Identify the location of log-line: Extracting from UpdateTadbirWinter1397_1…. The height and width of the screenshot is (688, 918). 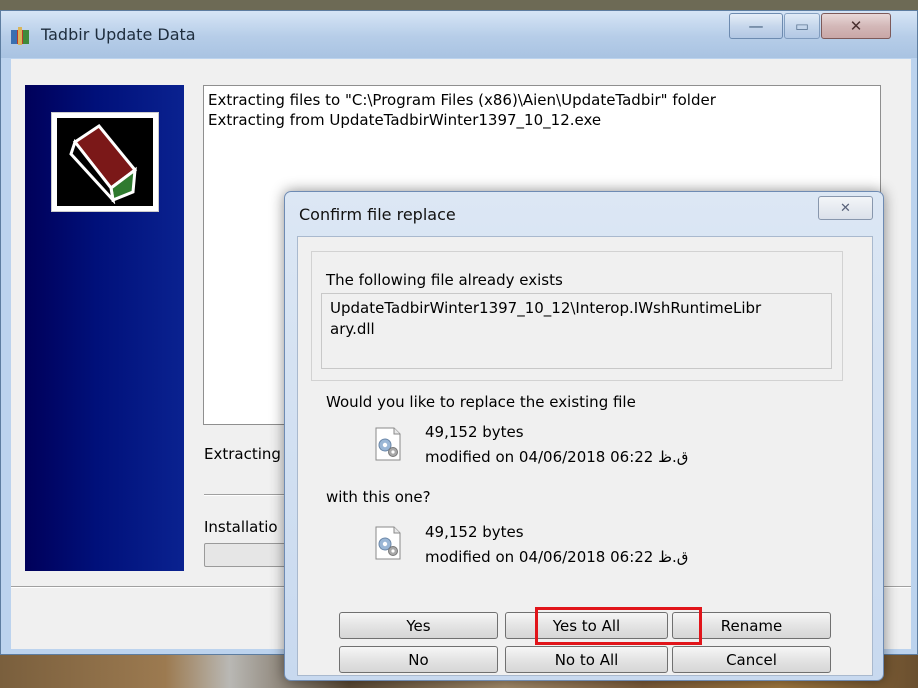
(405, 120).